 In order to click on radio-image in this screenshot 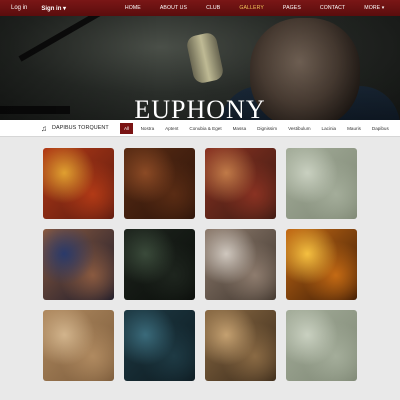, I will do `click(159, 345)`.